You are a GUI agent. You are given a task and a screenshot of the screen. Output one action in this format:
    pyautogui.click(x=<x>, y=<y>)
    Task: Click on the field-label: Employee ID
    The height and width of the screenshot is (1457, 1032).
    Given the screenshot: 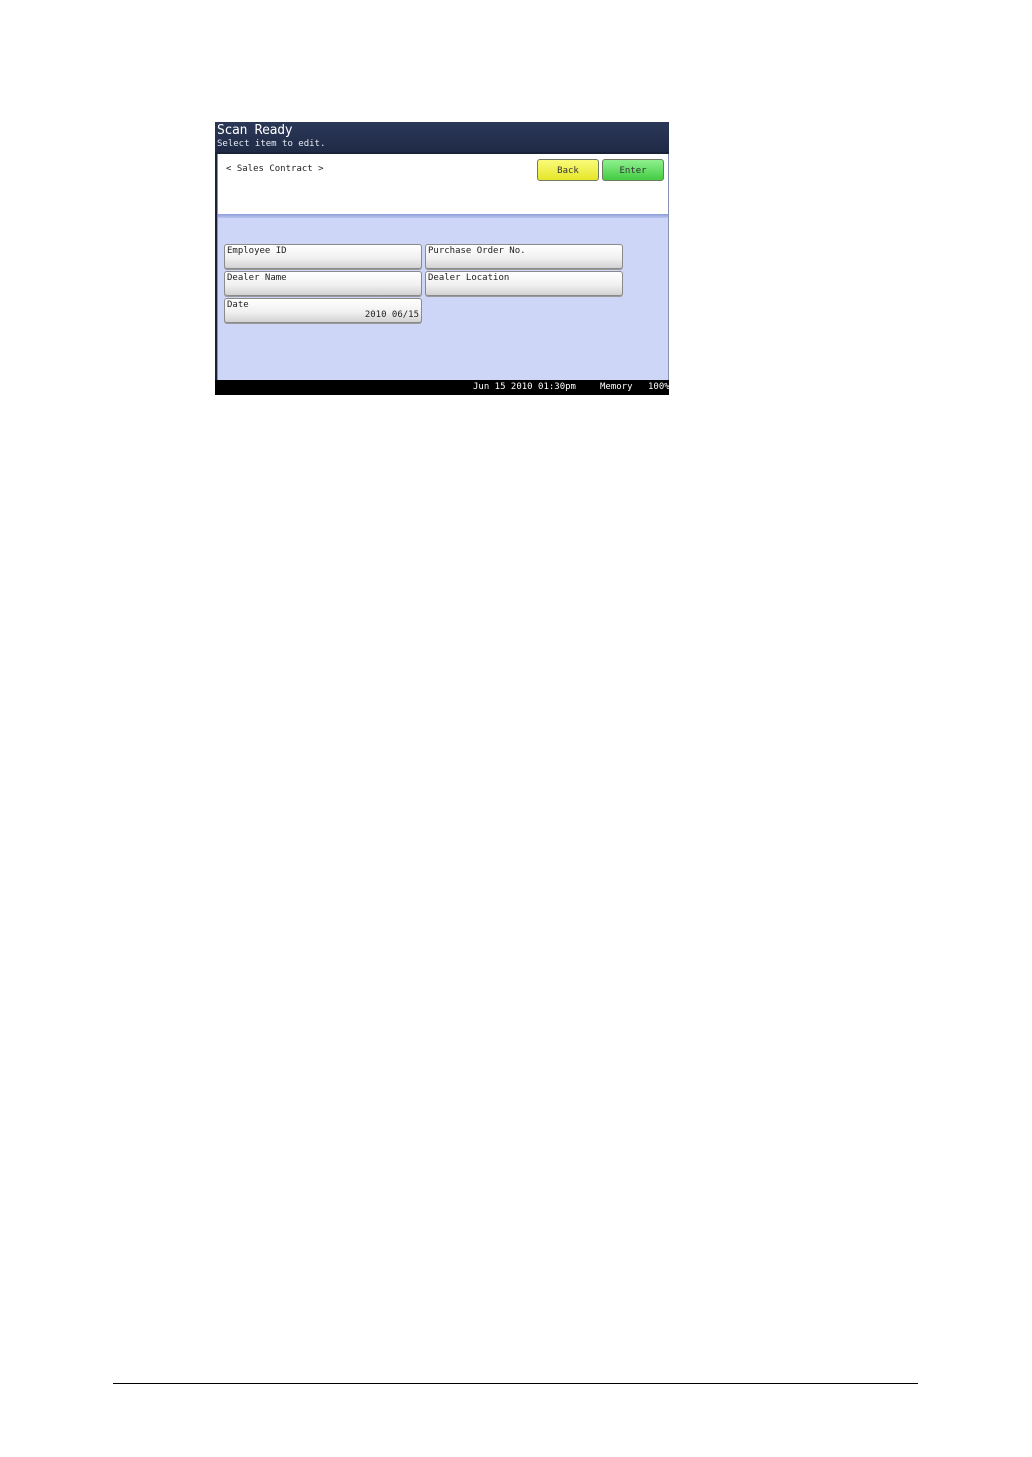 What is the action you would take?
    pyautogui.click(x=257, y=251)
    